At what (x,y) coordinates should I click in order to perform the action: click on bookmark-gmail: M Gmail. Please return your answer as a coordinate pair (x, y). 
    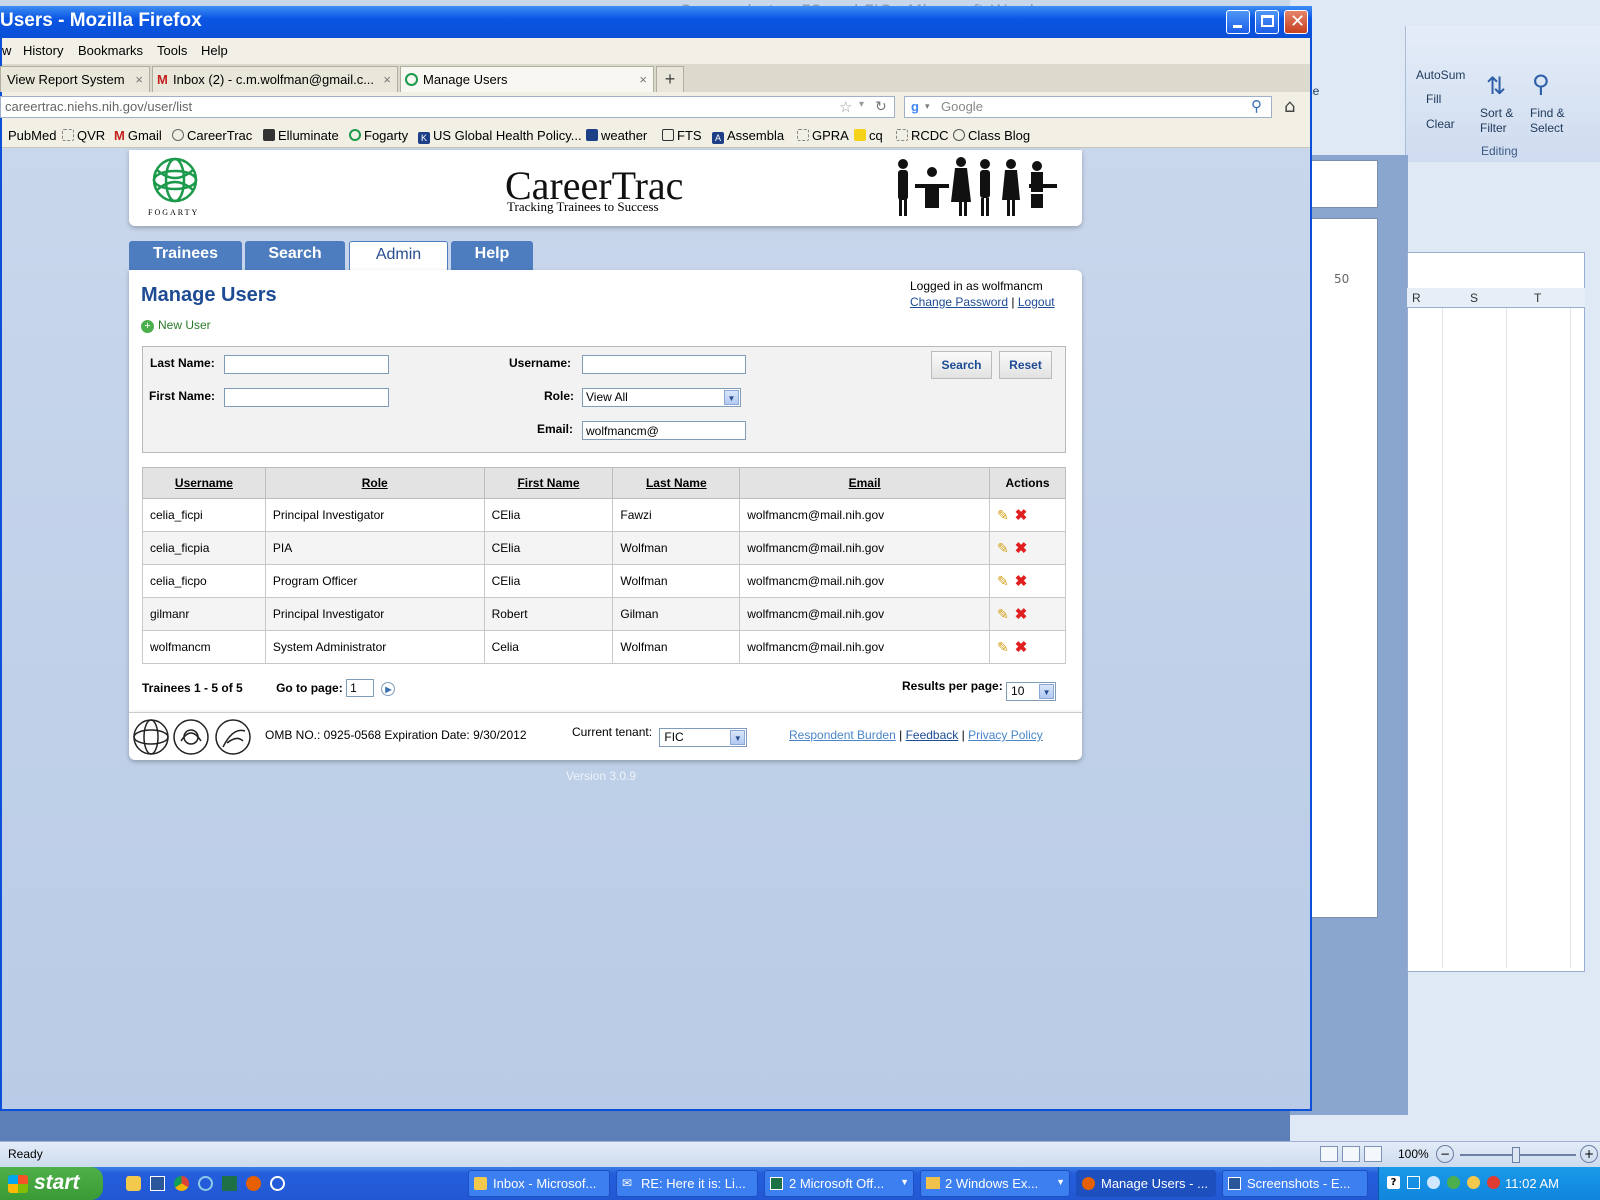
    Looking at the image, I should click on (138, 135).